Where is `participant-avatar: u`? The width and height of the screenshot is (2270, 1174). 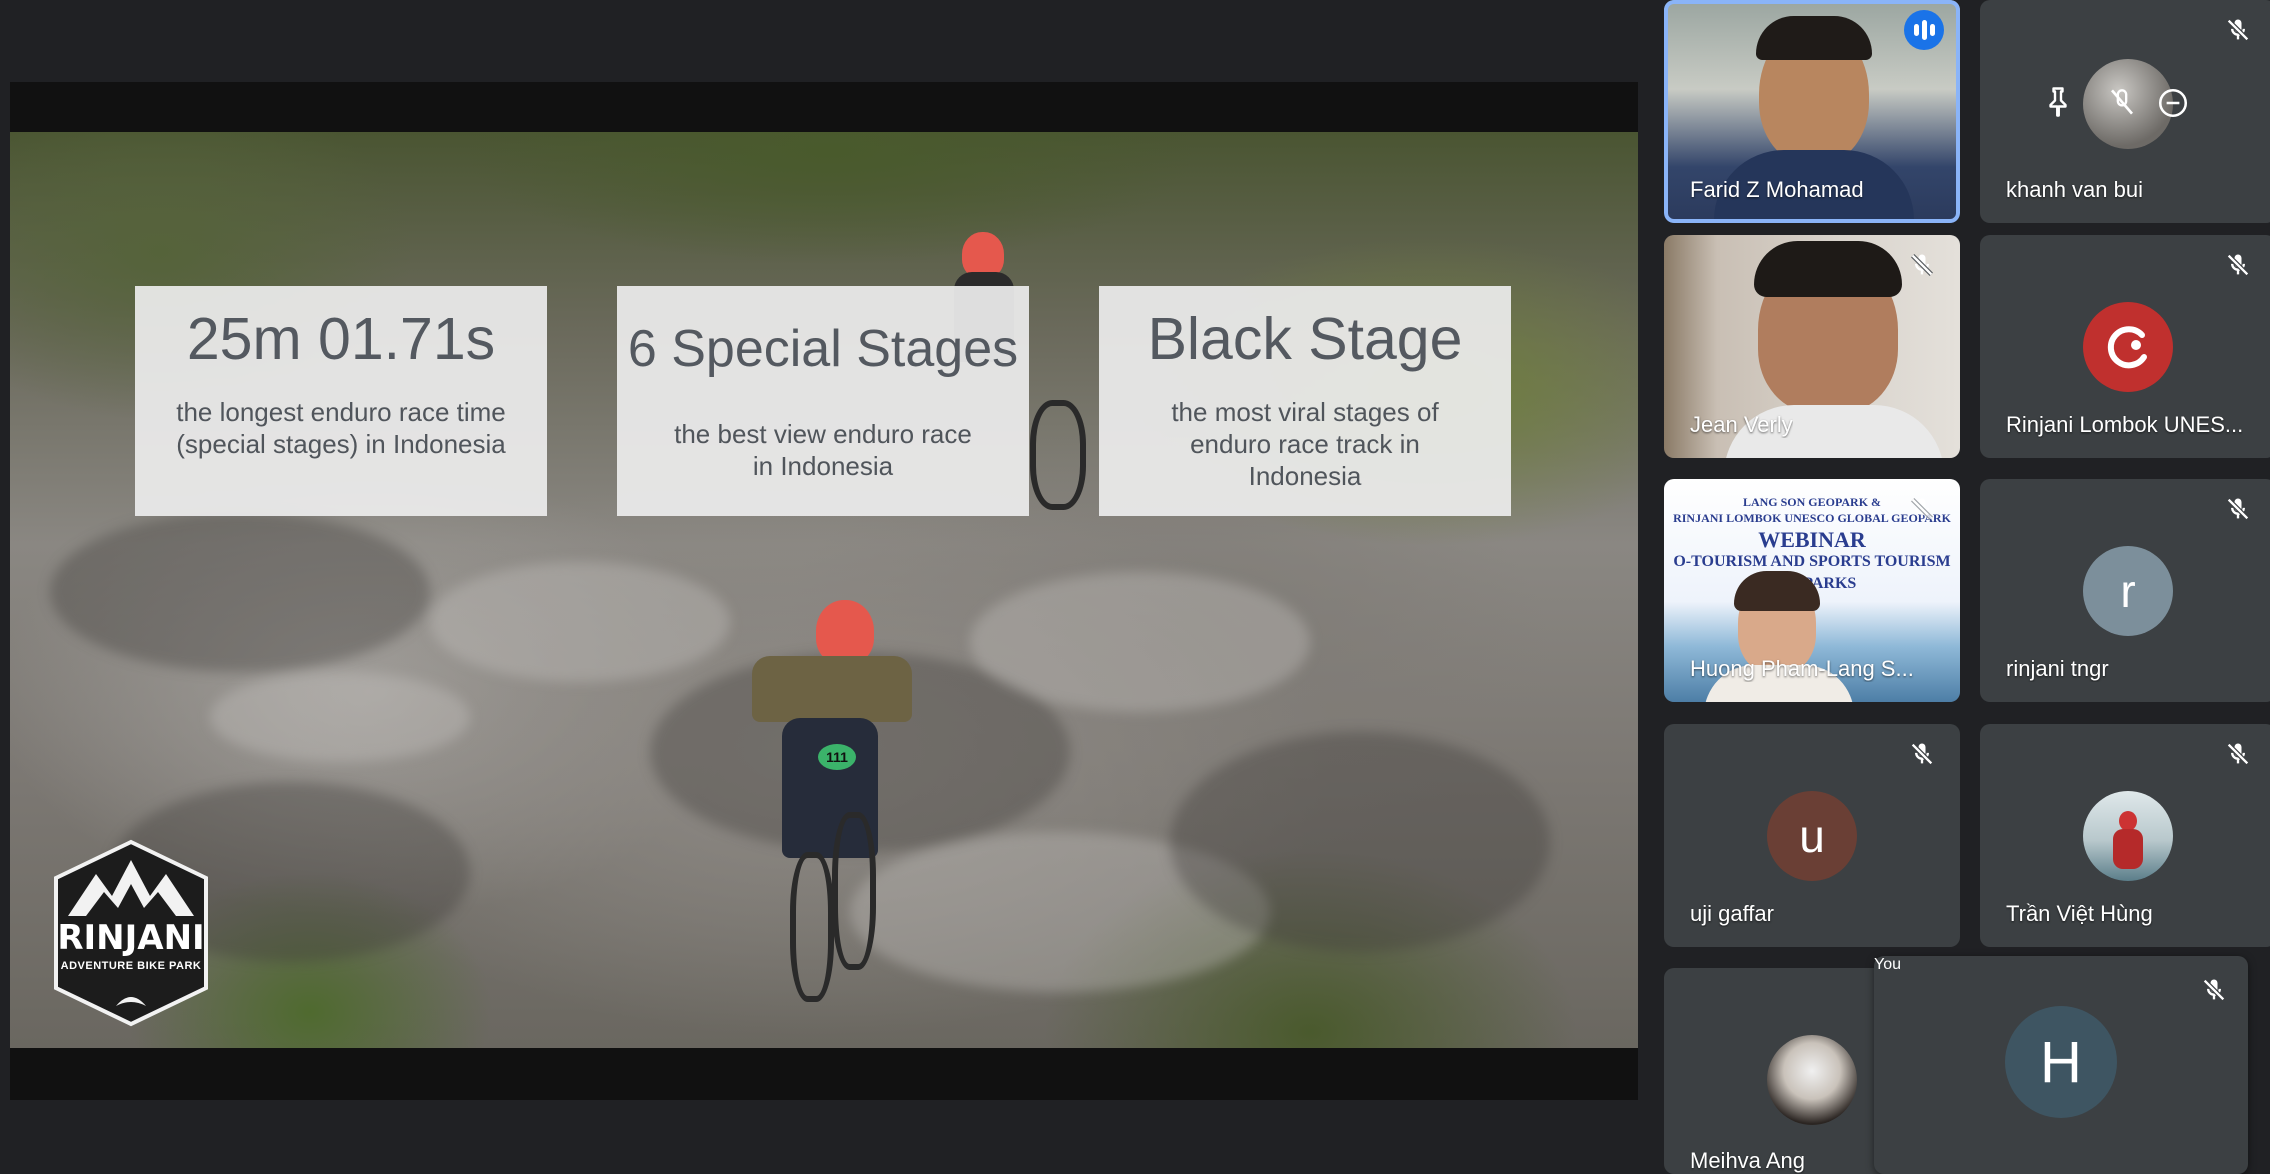 participant-avatar: u is located at coordinates (1812, 836).